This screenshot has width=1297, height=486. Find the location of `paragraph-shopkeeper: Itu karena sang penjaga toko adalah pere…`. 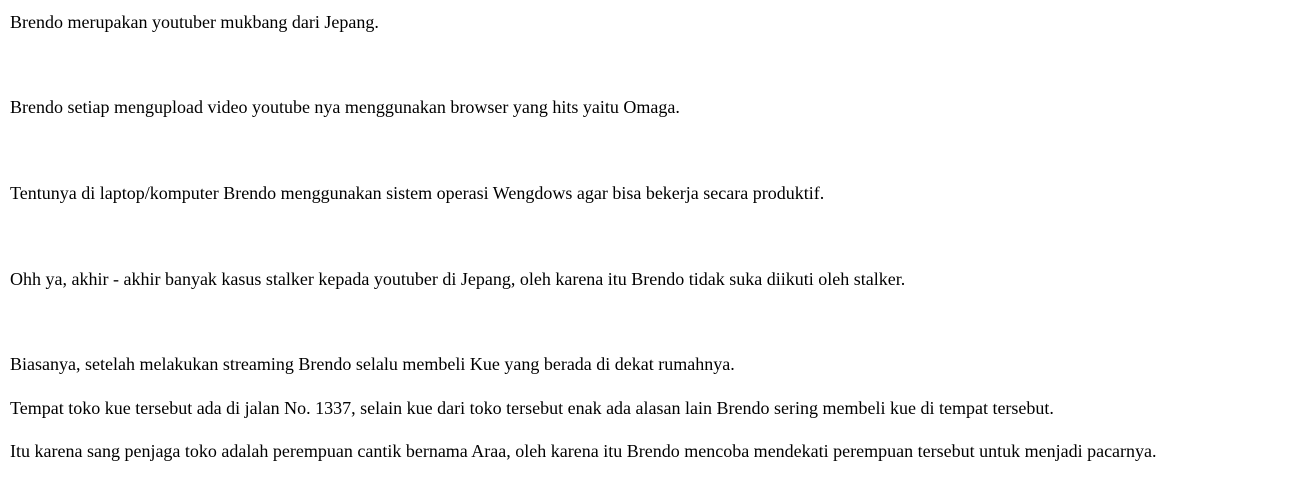

paragraph-shopkeeper: Itu karena sang penjaga toko adalah pere… is located at coordinates (583, 451).